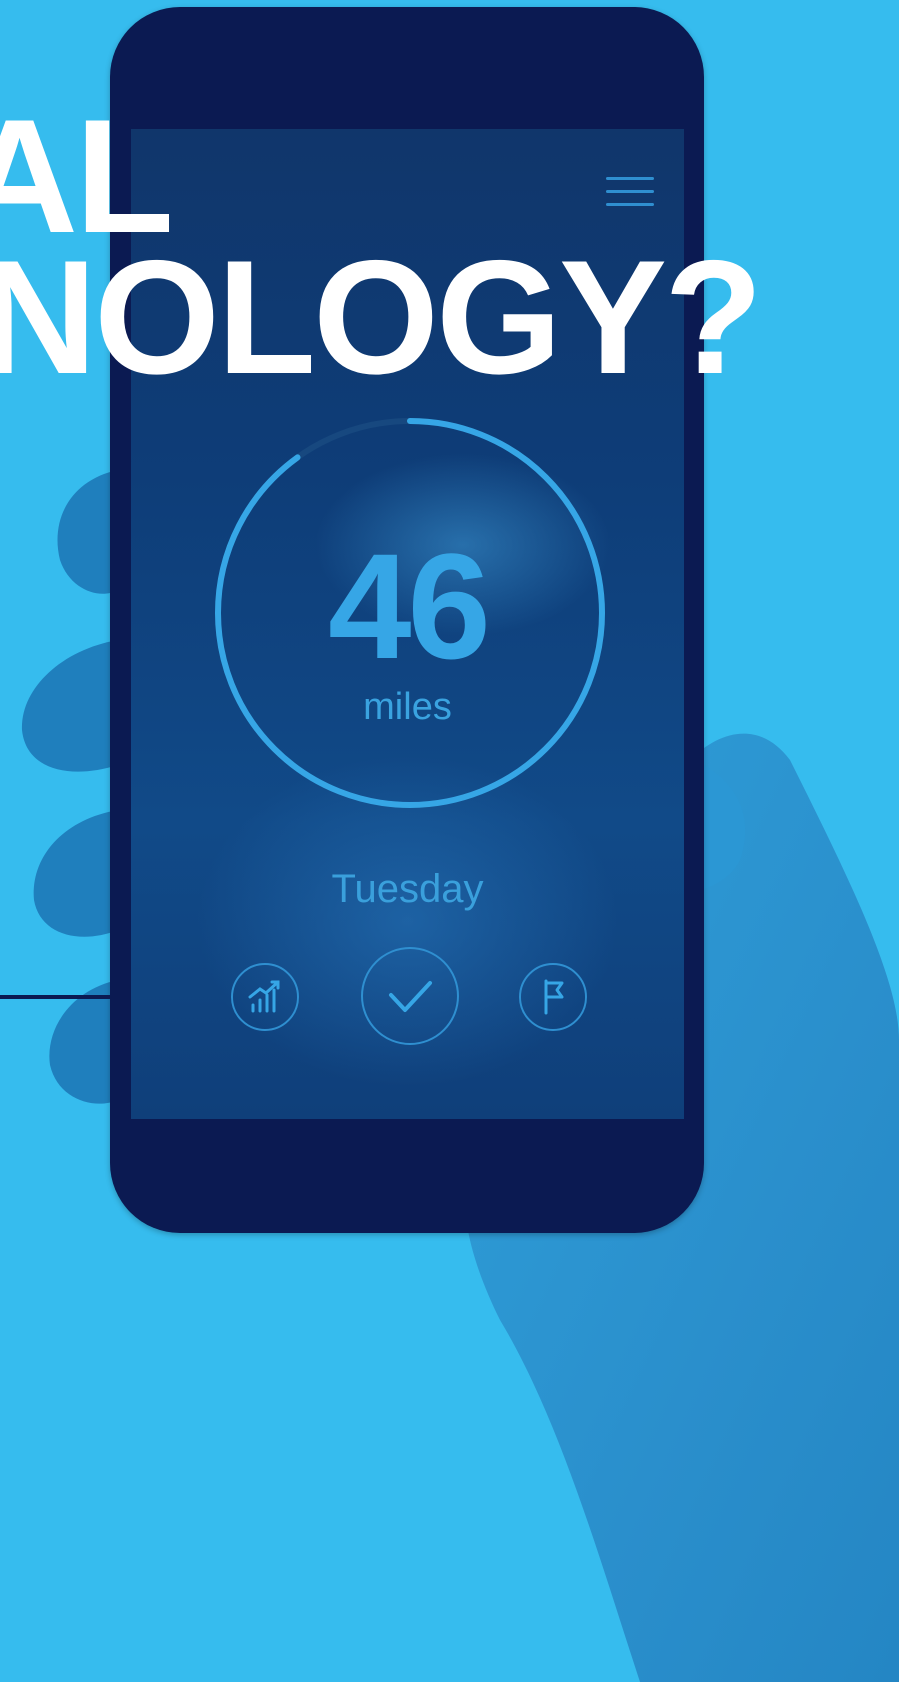 The width and height of the screenshot is (899, 1682). I want to click on checkmark-icon, so click(410, 996).